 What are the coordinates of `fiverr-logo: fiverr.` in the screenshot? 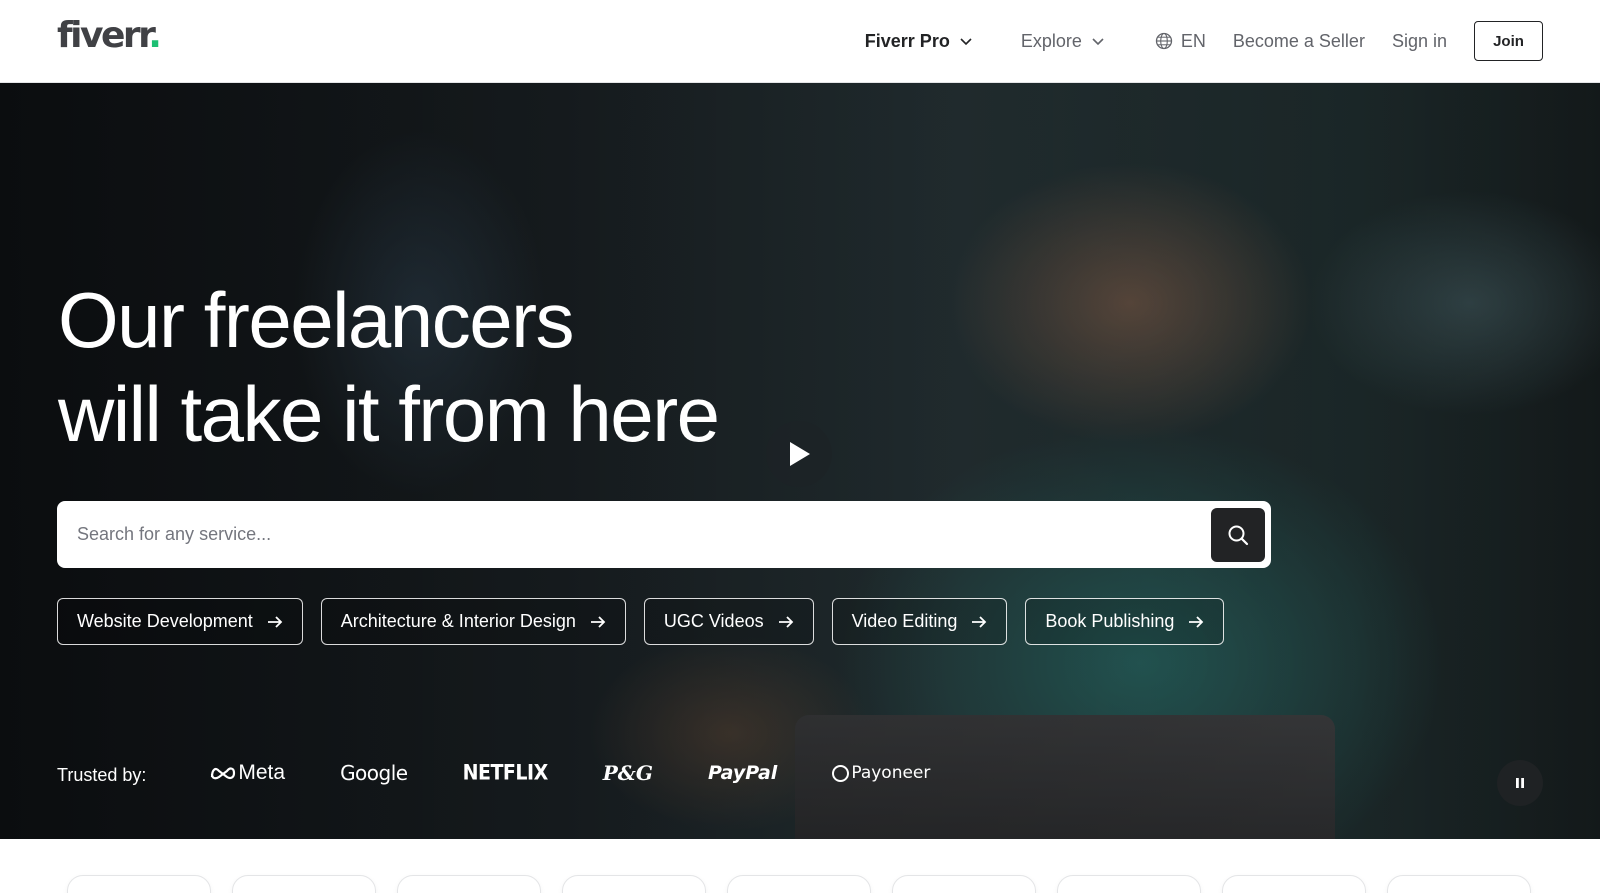 It's located at (109, 36).